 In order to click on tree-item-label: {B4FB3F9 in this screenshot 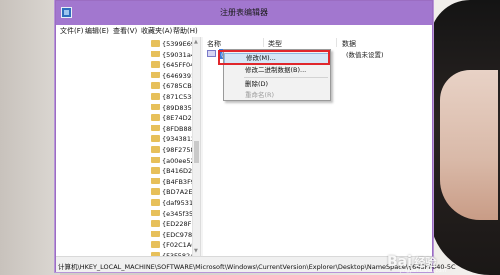, I will do `click(178, 181)`.